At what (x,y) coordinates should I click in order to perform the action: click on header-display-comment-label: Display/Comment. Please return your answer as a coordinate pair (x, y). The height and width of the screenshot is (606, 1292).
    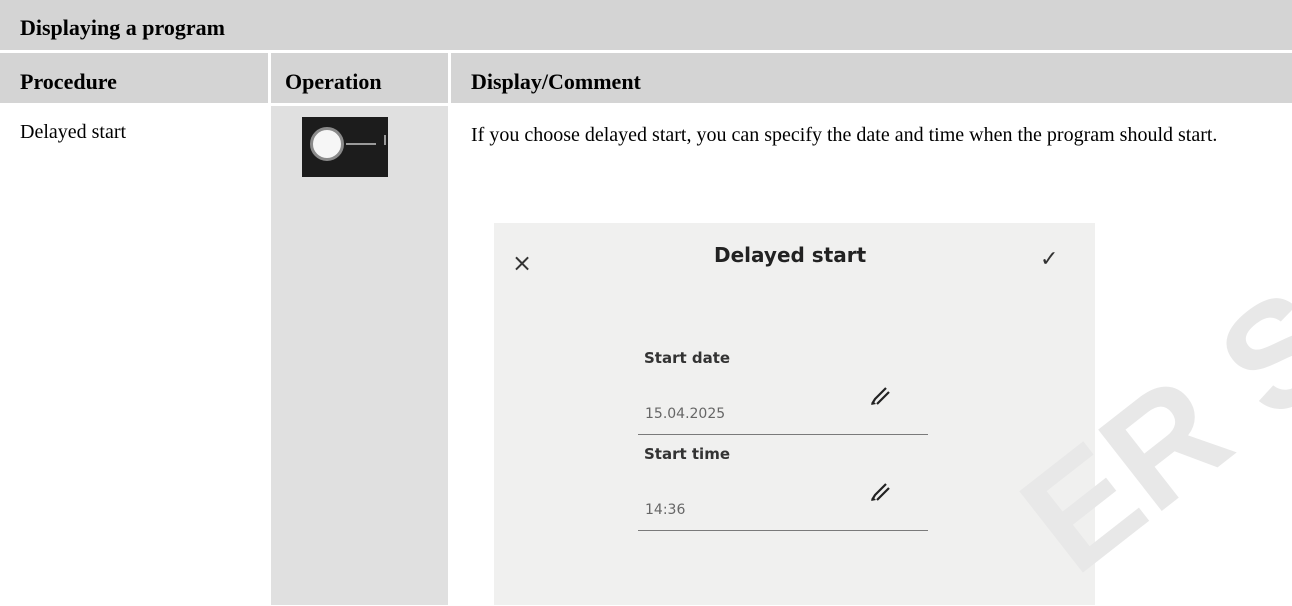
    Looking at the image, I should click on (556, 81).